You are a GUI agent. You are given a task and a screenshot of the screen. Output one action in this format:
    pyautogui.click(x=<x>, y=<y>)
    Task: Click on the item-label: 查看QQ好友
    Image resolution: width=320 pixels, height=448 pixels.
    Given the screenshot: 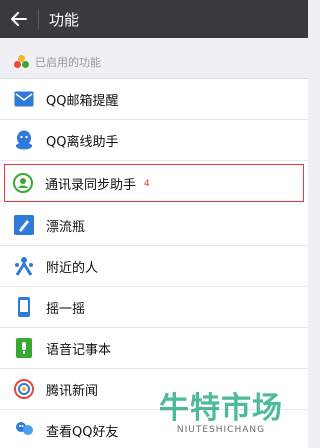 What is the action you would take?
    pyautogui.click(x=82, y=432)
    